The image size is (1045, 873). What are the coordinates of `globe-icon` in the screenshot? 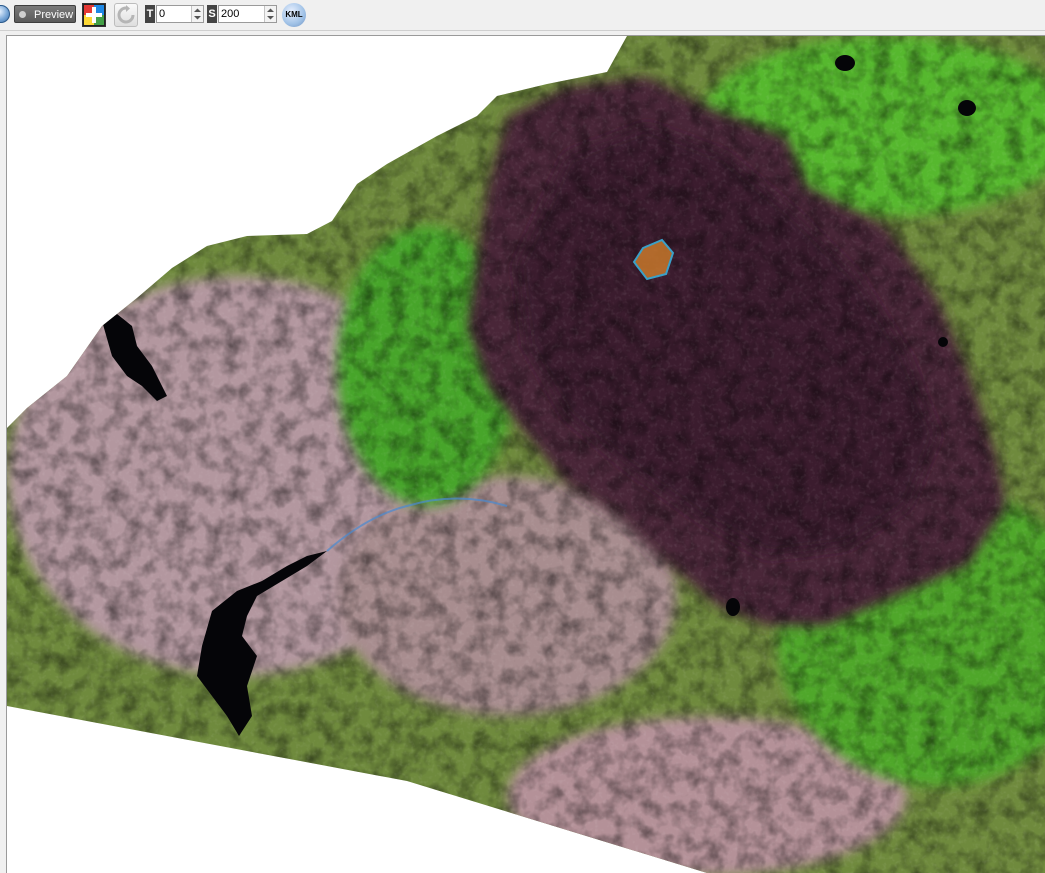 It's located at (5, 14).